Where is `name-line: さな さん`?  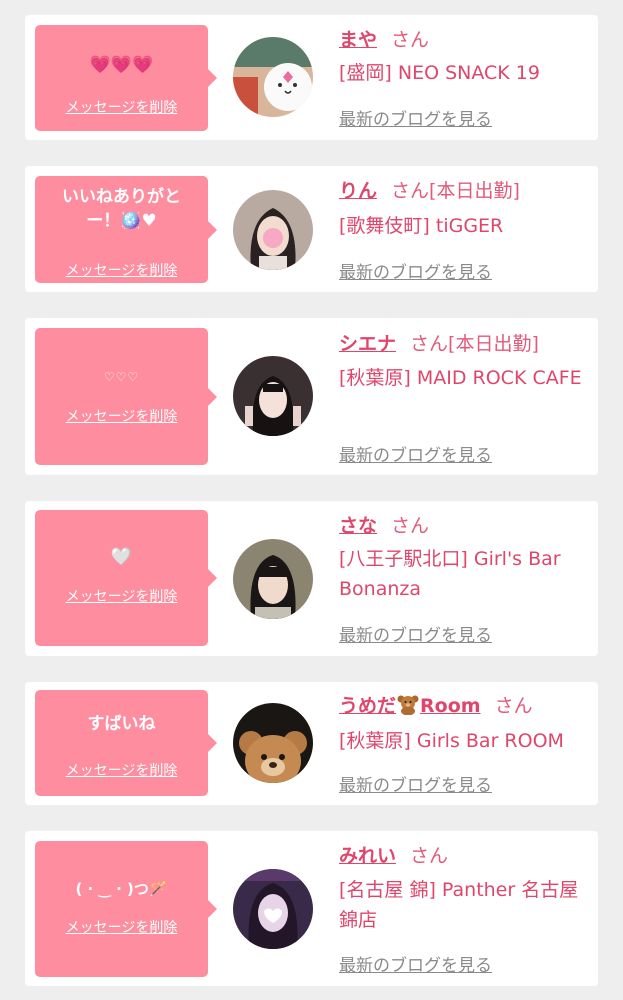 name-line: さな さん is located at coordinates (384, 526).